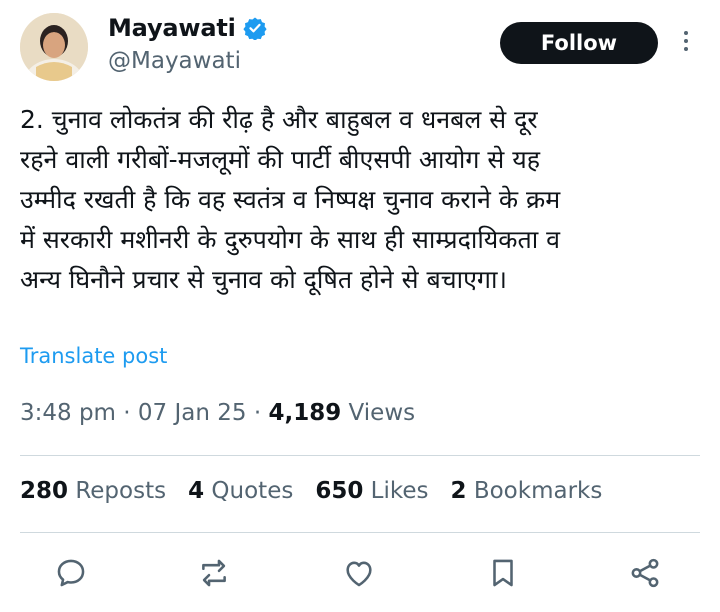 The image size is (720, 612). Describe the element at coordinates (579, 43) in the screenshot. I see `follow-button: Follow` at that location.